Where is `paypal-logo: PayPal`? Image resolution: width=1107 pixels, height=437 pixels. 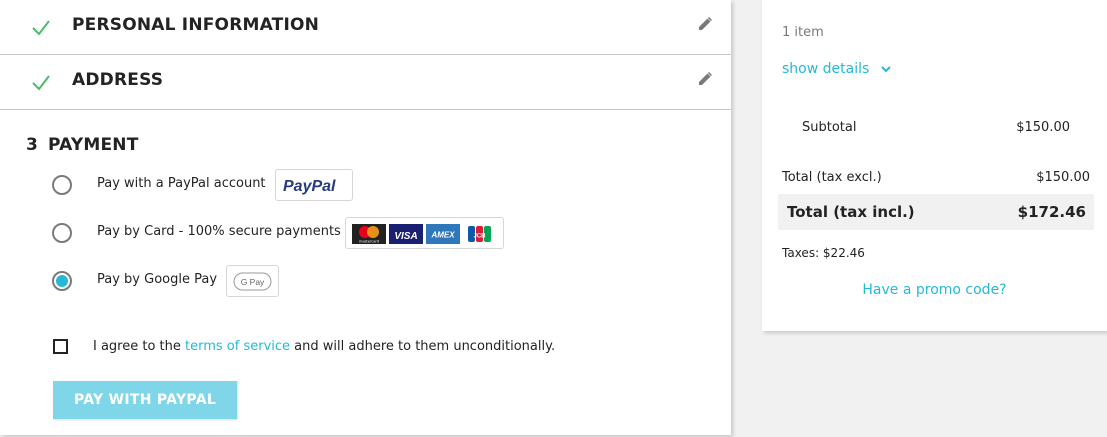 paypal-logo: PayPal is located at coordinates (314, 185).